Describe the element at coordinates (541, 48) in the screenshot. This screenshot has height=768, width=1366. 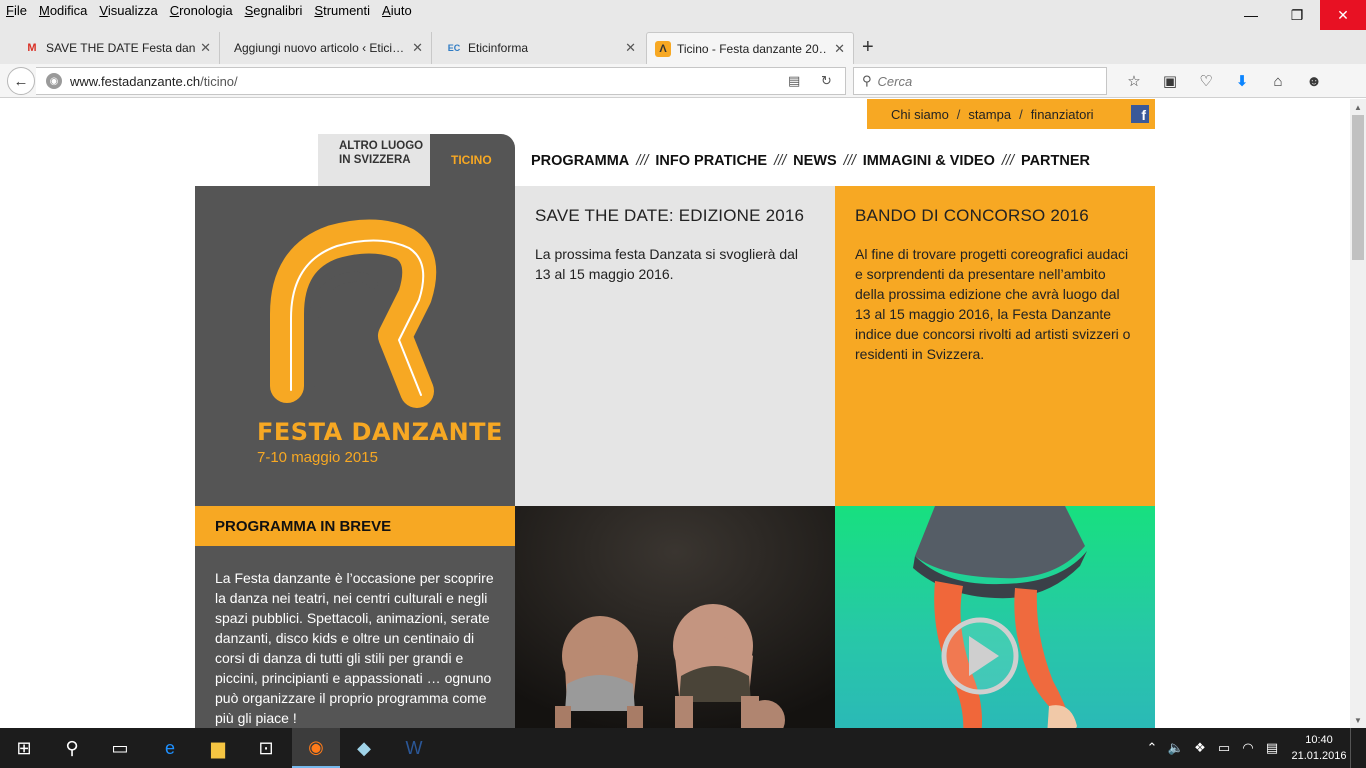
I see `tab-eticinforma: EC Eticinforma ✕` at that location.